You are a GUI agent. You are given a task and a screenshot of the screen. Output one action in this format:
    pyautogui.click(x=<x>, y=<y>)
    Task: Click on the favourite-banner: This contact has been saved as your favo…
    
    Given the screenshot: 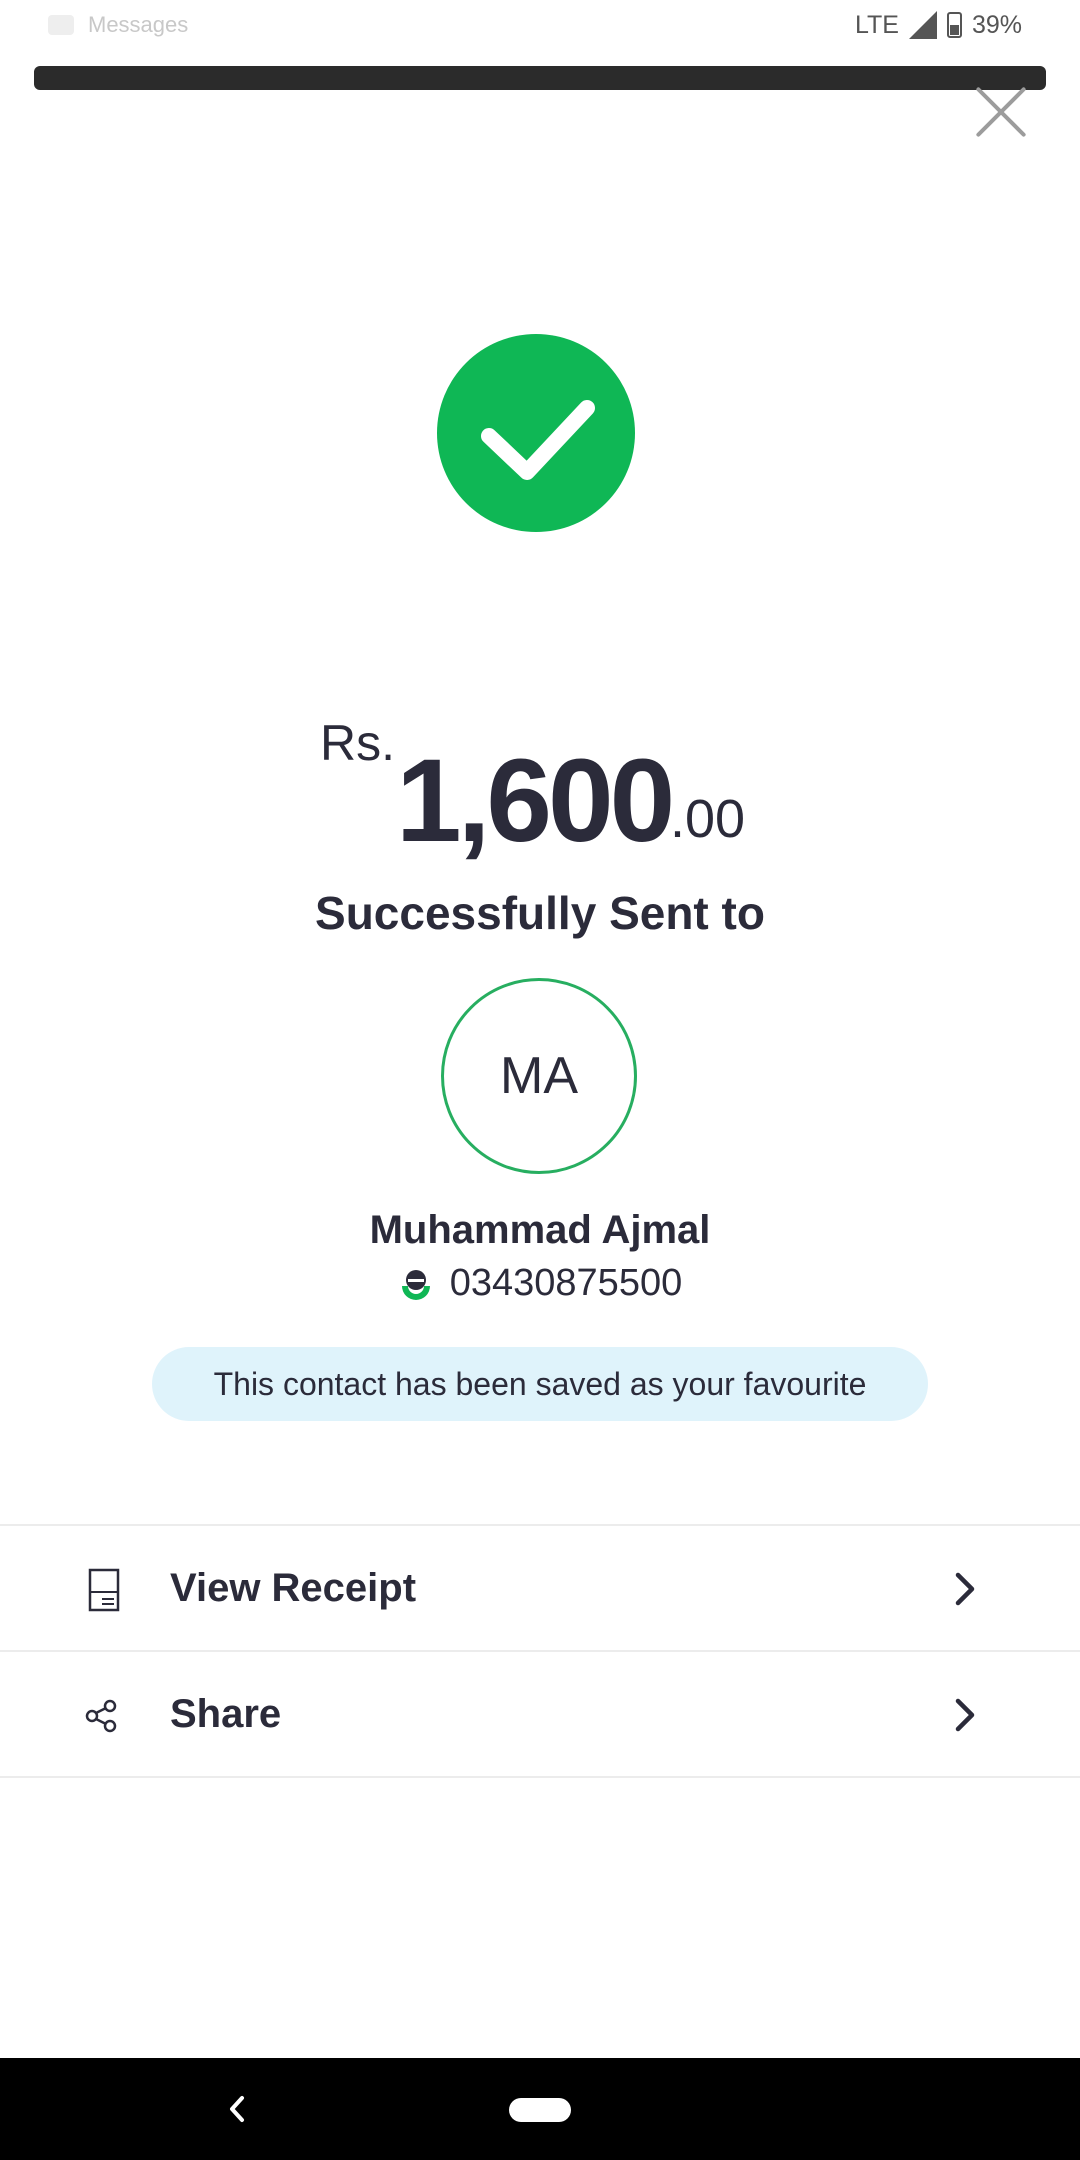 What is the action you would take?
    pyautogui.click(x=540, y=1384)
    